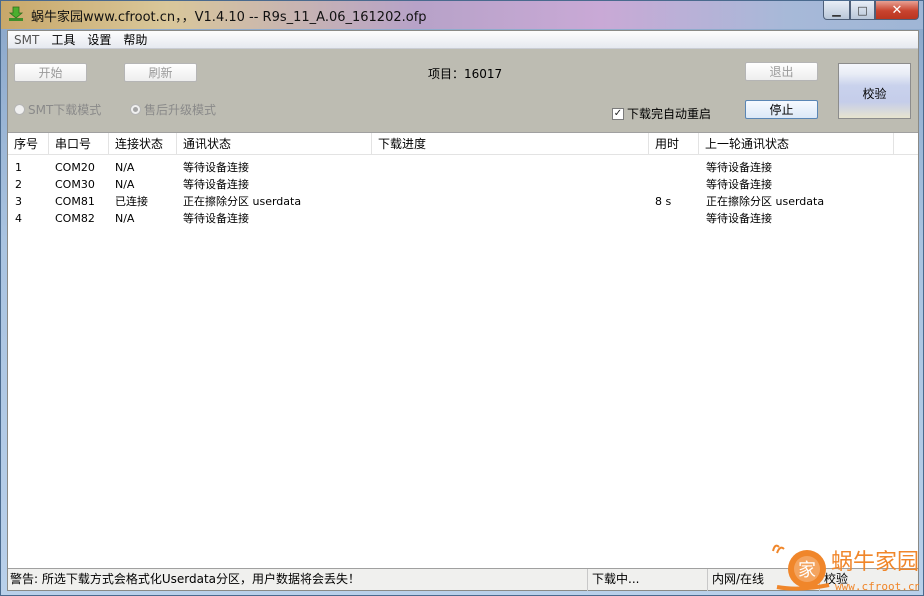 This screenshot has width=924, height=596. What do you see at coordinates (618, 113) in the screenshot?
I see `checkbox-check-icon: ✓` at bounding box center [618, 113].